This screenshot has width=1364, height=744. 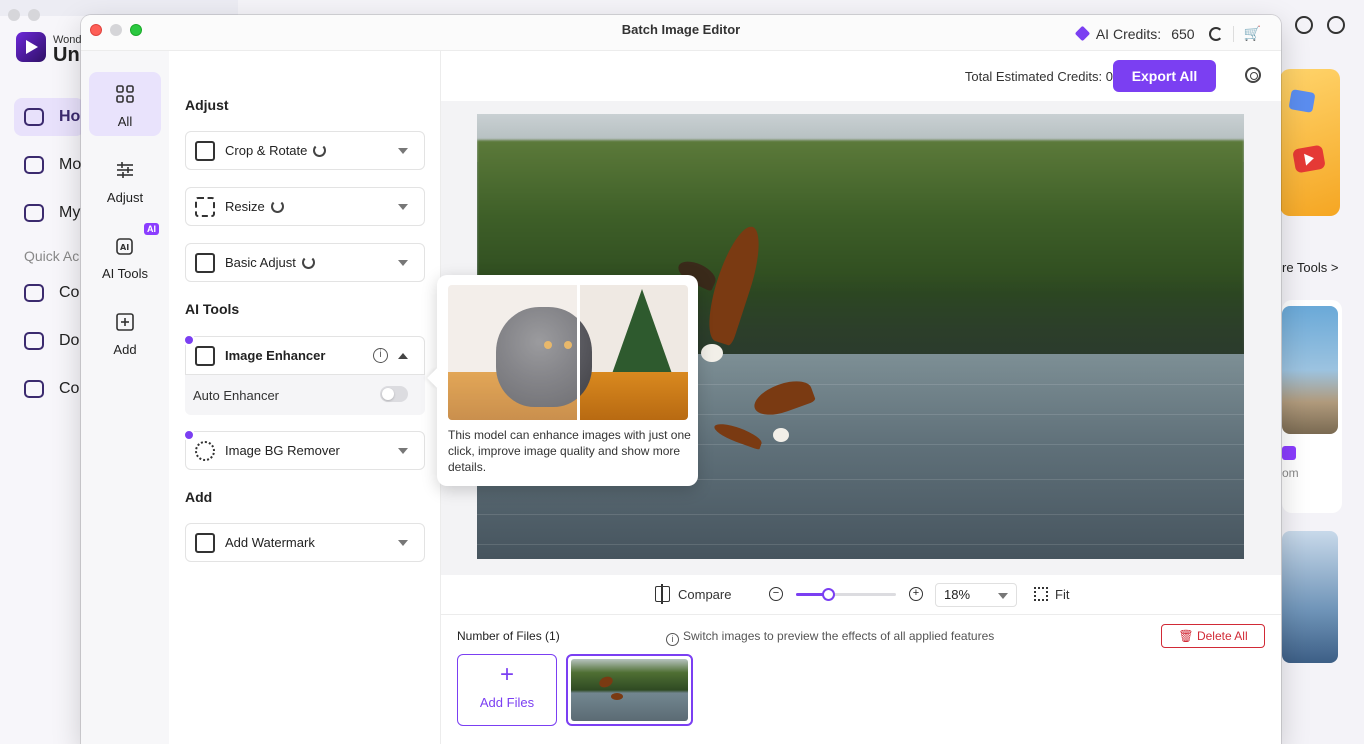 I want to click on image-enhancer-tool: Image Enhancer i, so click(x=304, y=354).